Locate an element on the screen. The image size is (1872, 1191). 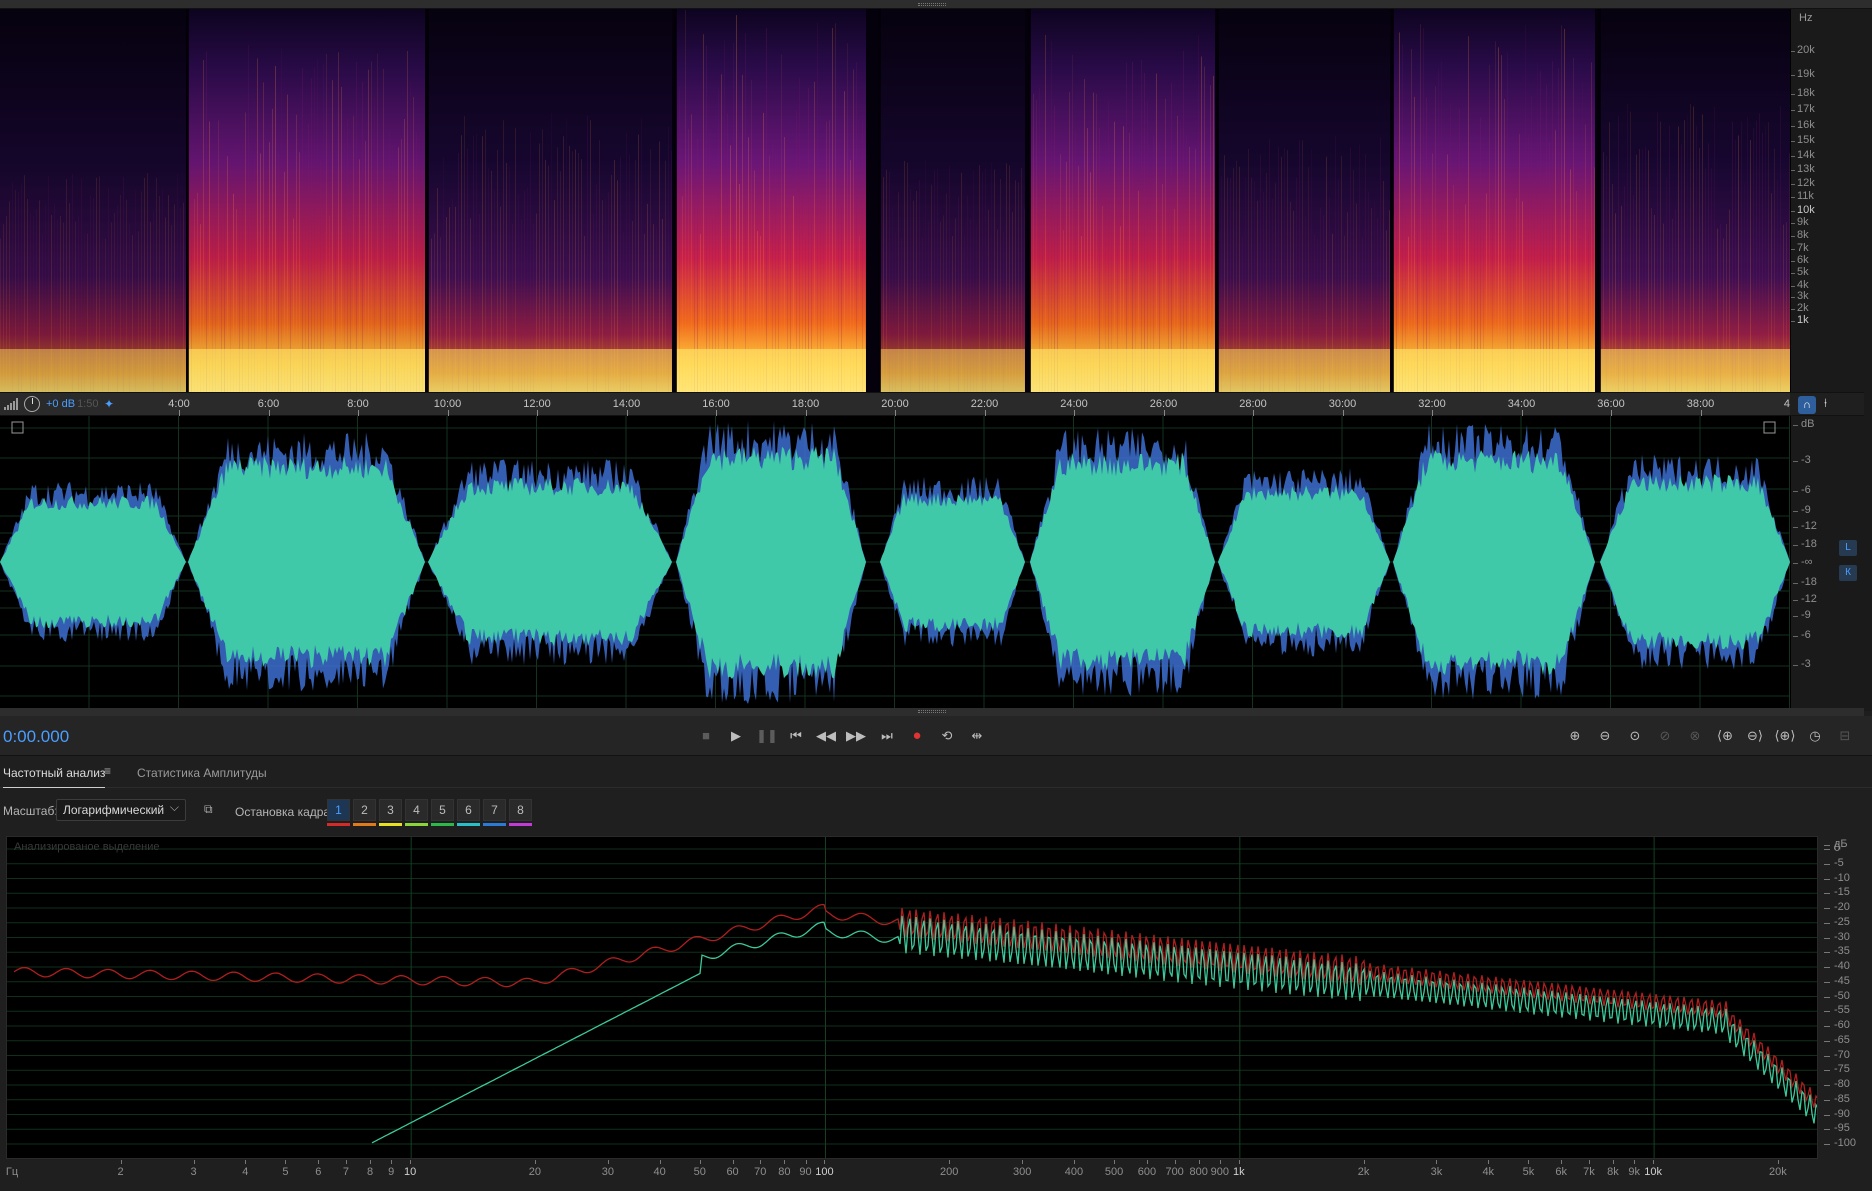
db-tick-label: -∞ is located at coordinates (1803, 562).